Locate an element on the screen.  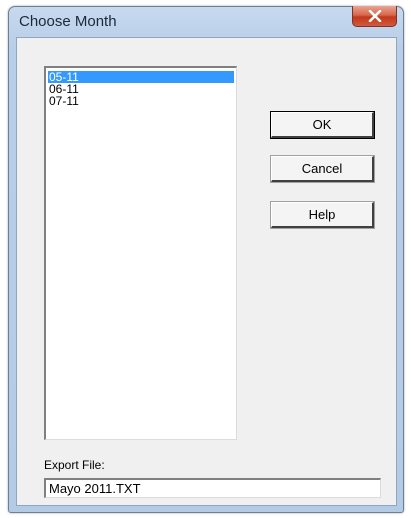
cancel-button: Cancel is located at coordinates (322, 169).